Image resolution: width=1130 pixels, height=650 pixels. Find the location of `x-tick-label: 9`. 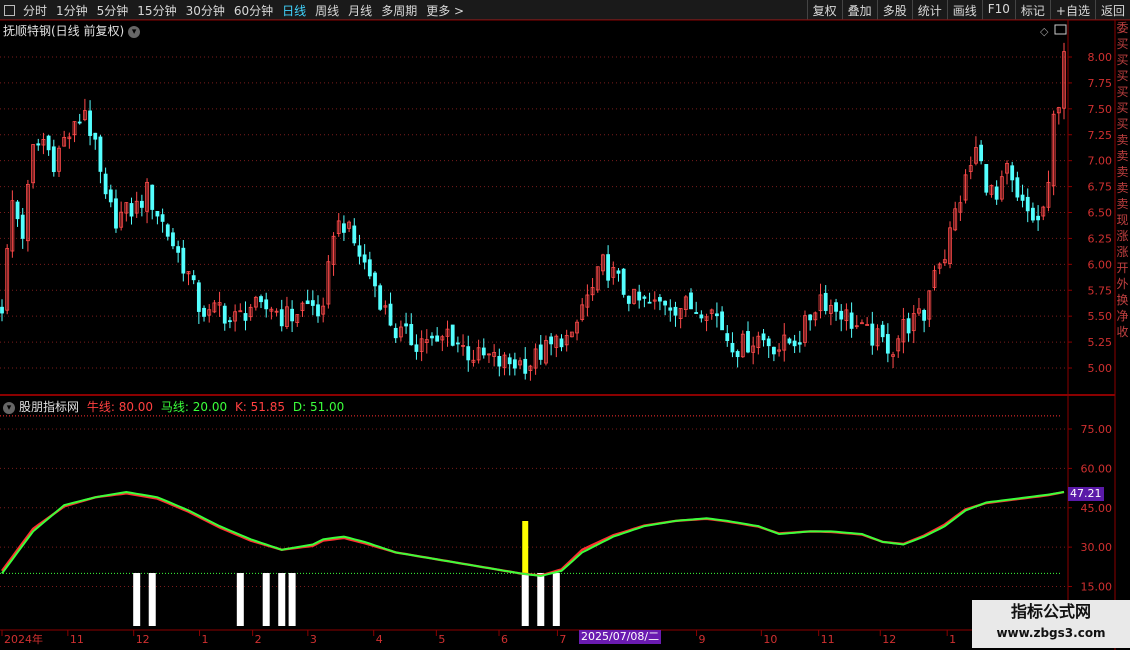

x-tick-label: 9 is located at coordinates (702, 639).